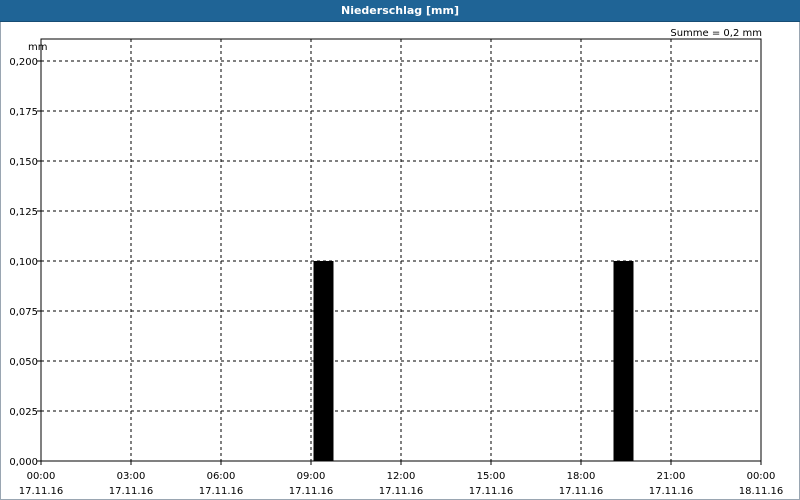 The width and height of the screenshot is (800, 500). I want to click on y-tick-label: 0,100, so click(23, 262).